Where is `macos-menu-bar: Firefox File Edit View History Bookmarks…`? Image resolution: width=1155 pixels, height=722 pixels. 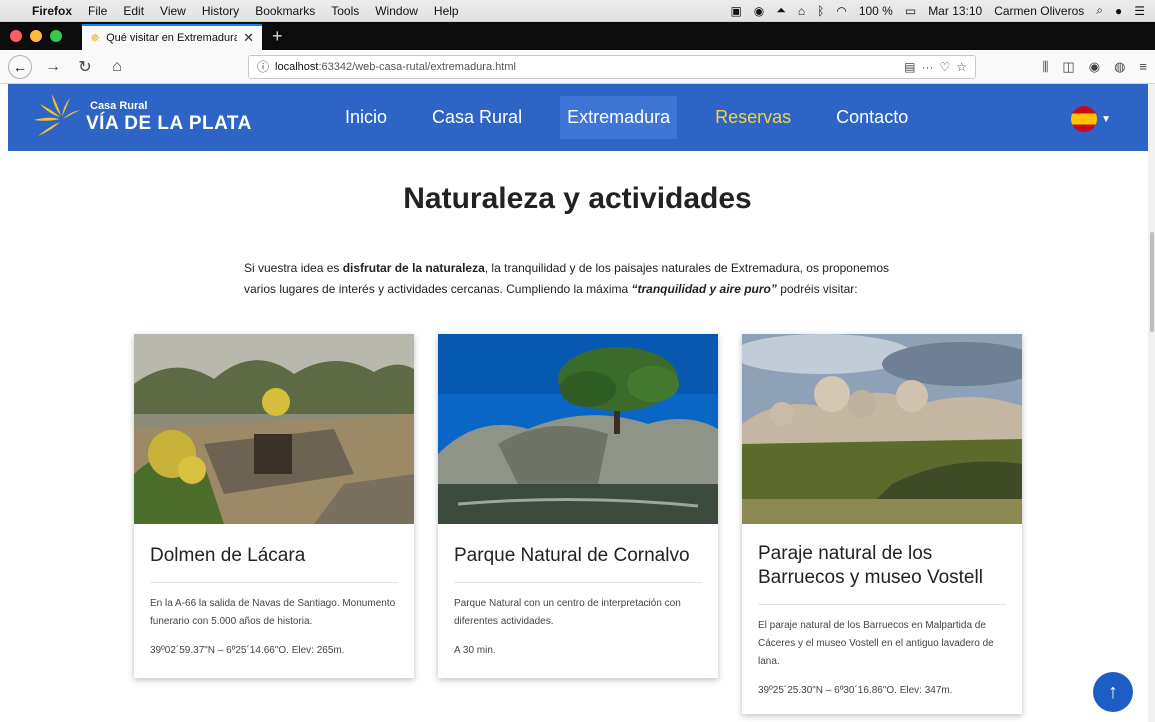
macos-menu-bar: Firefox File Edit View History Bookmarks… is located at coordinates (577, 11).